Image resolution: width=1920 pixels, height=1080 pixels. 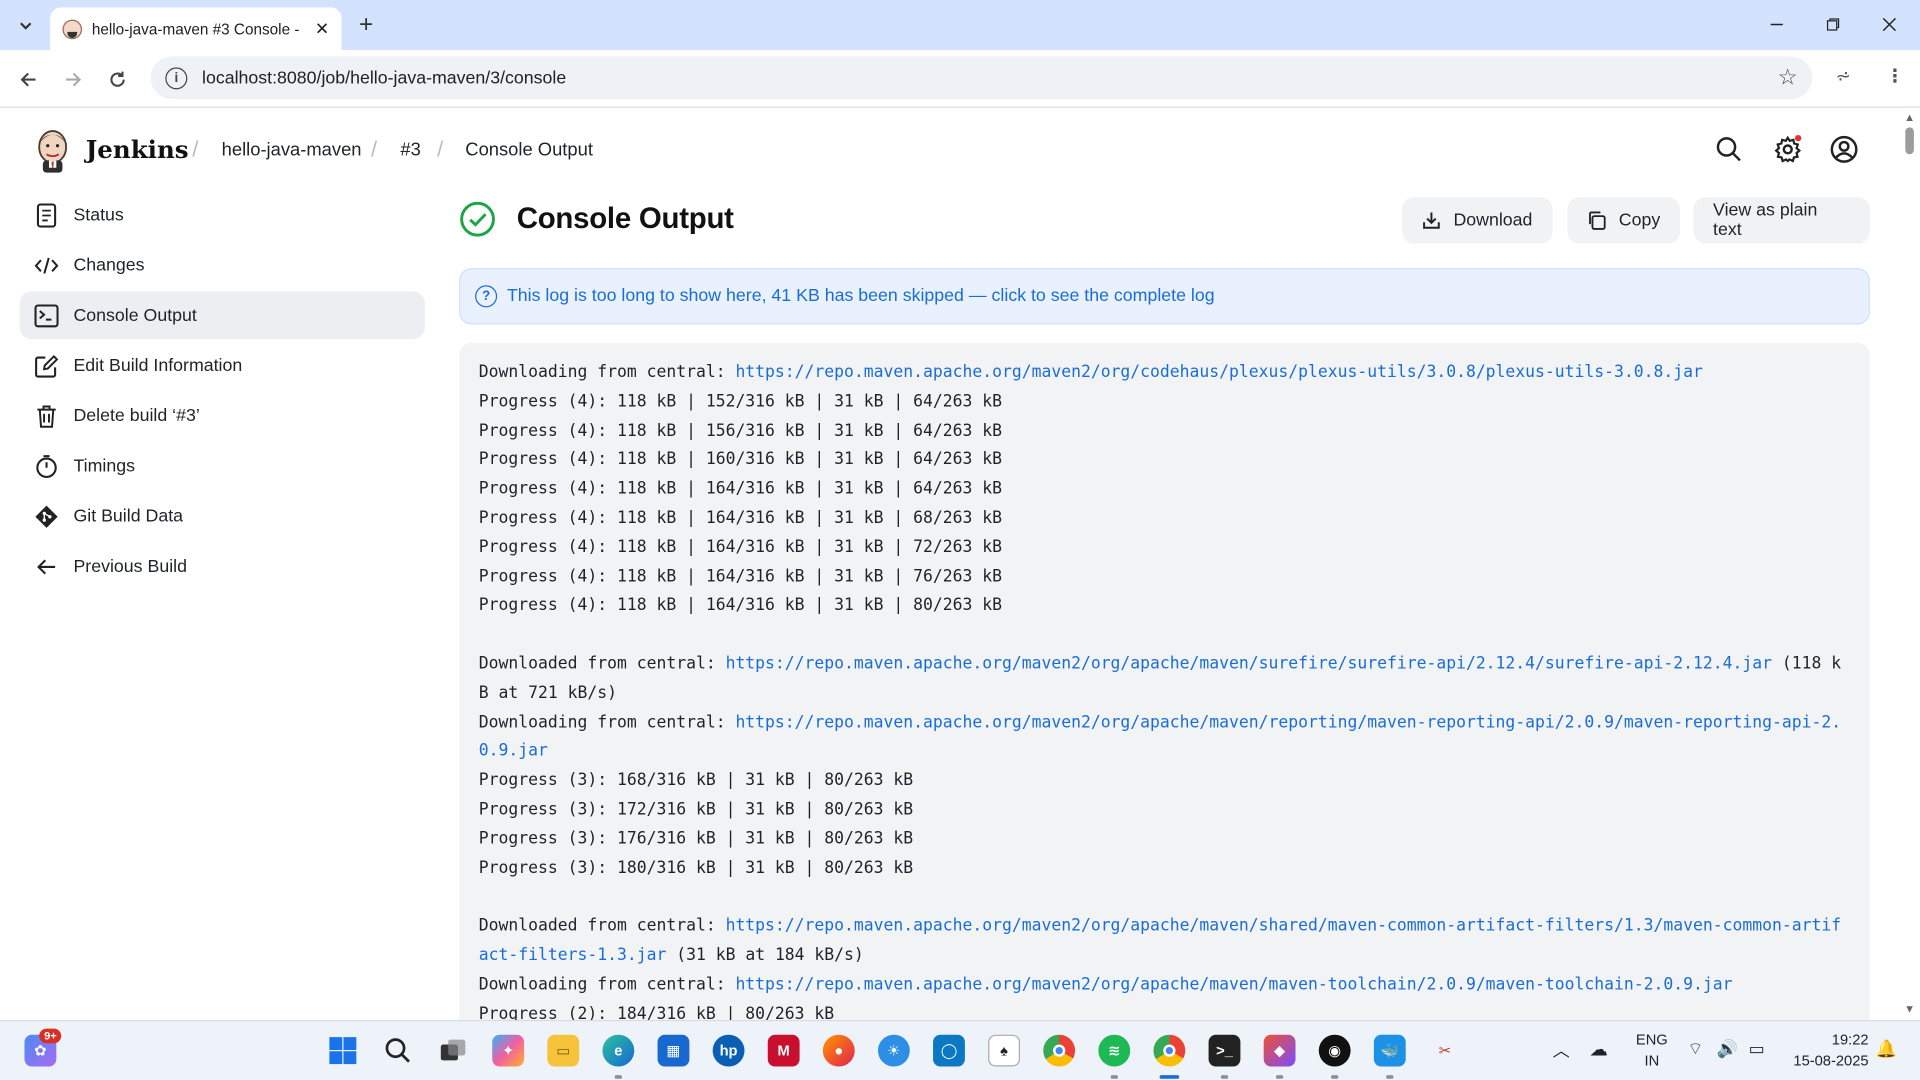 I want to click on view-plain-text-button: View as plain text, so click(x=1781, y=220).